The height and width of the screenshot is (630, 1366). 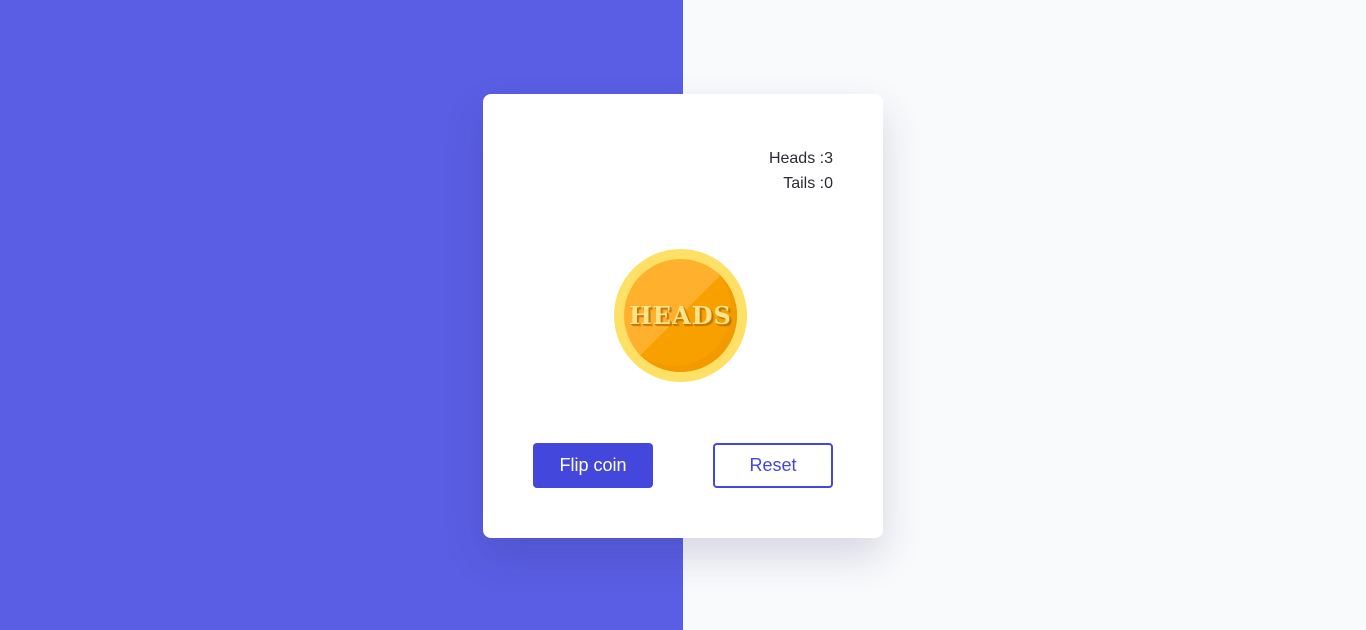 I want to click on coin-face-text: HEADS, so click(x=680, y=315).